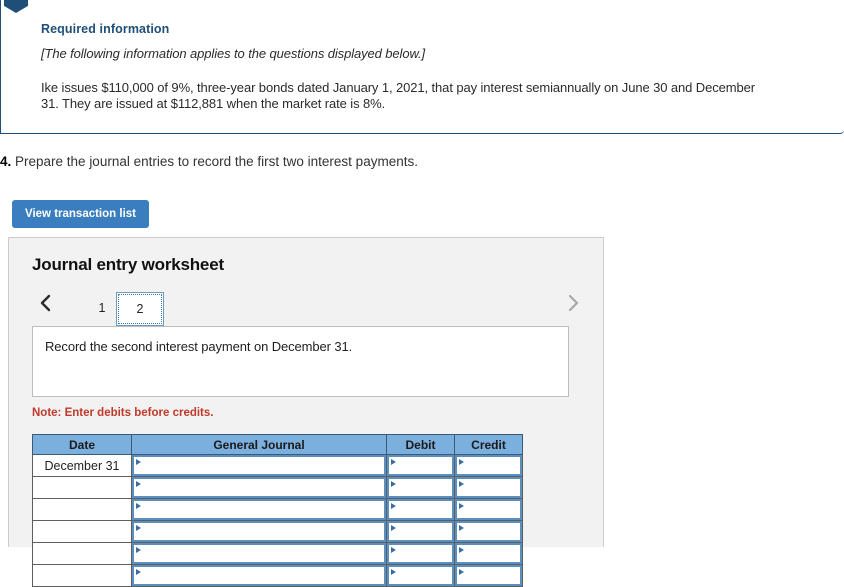 This screenshot has width=844, height=587. I want to click on column-header-general-journal: General Journal, so click(259, 444).